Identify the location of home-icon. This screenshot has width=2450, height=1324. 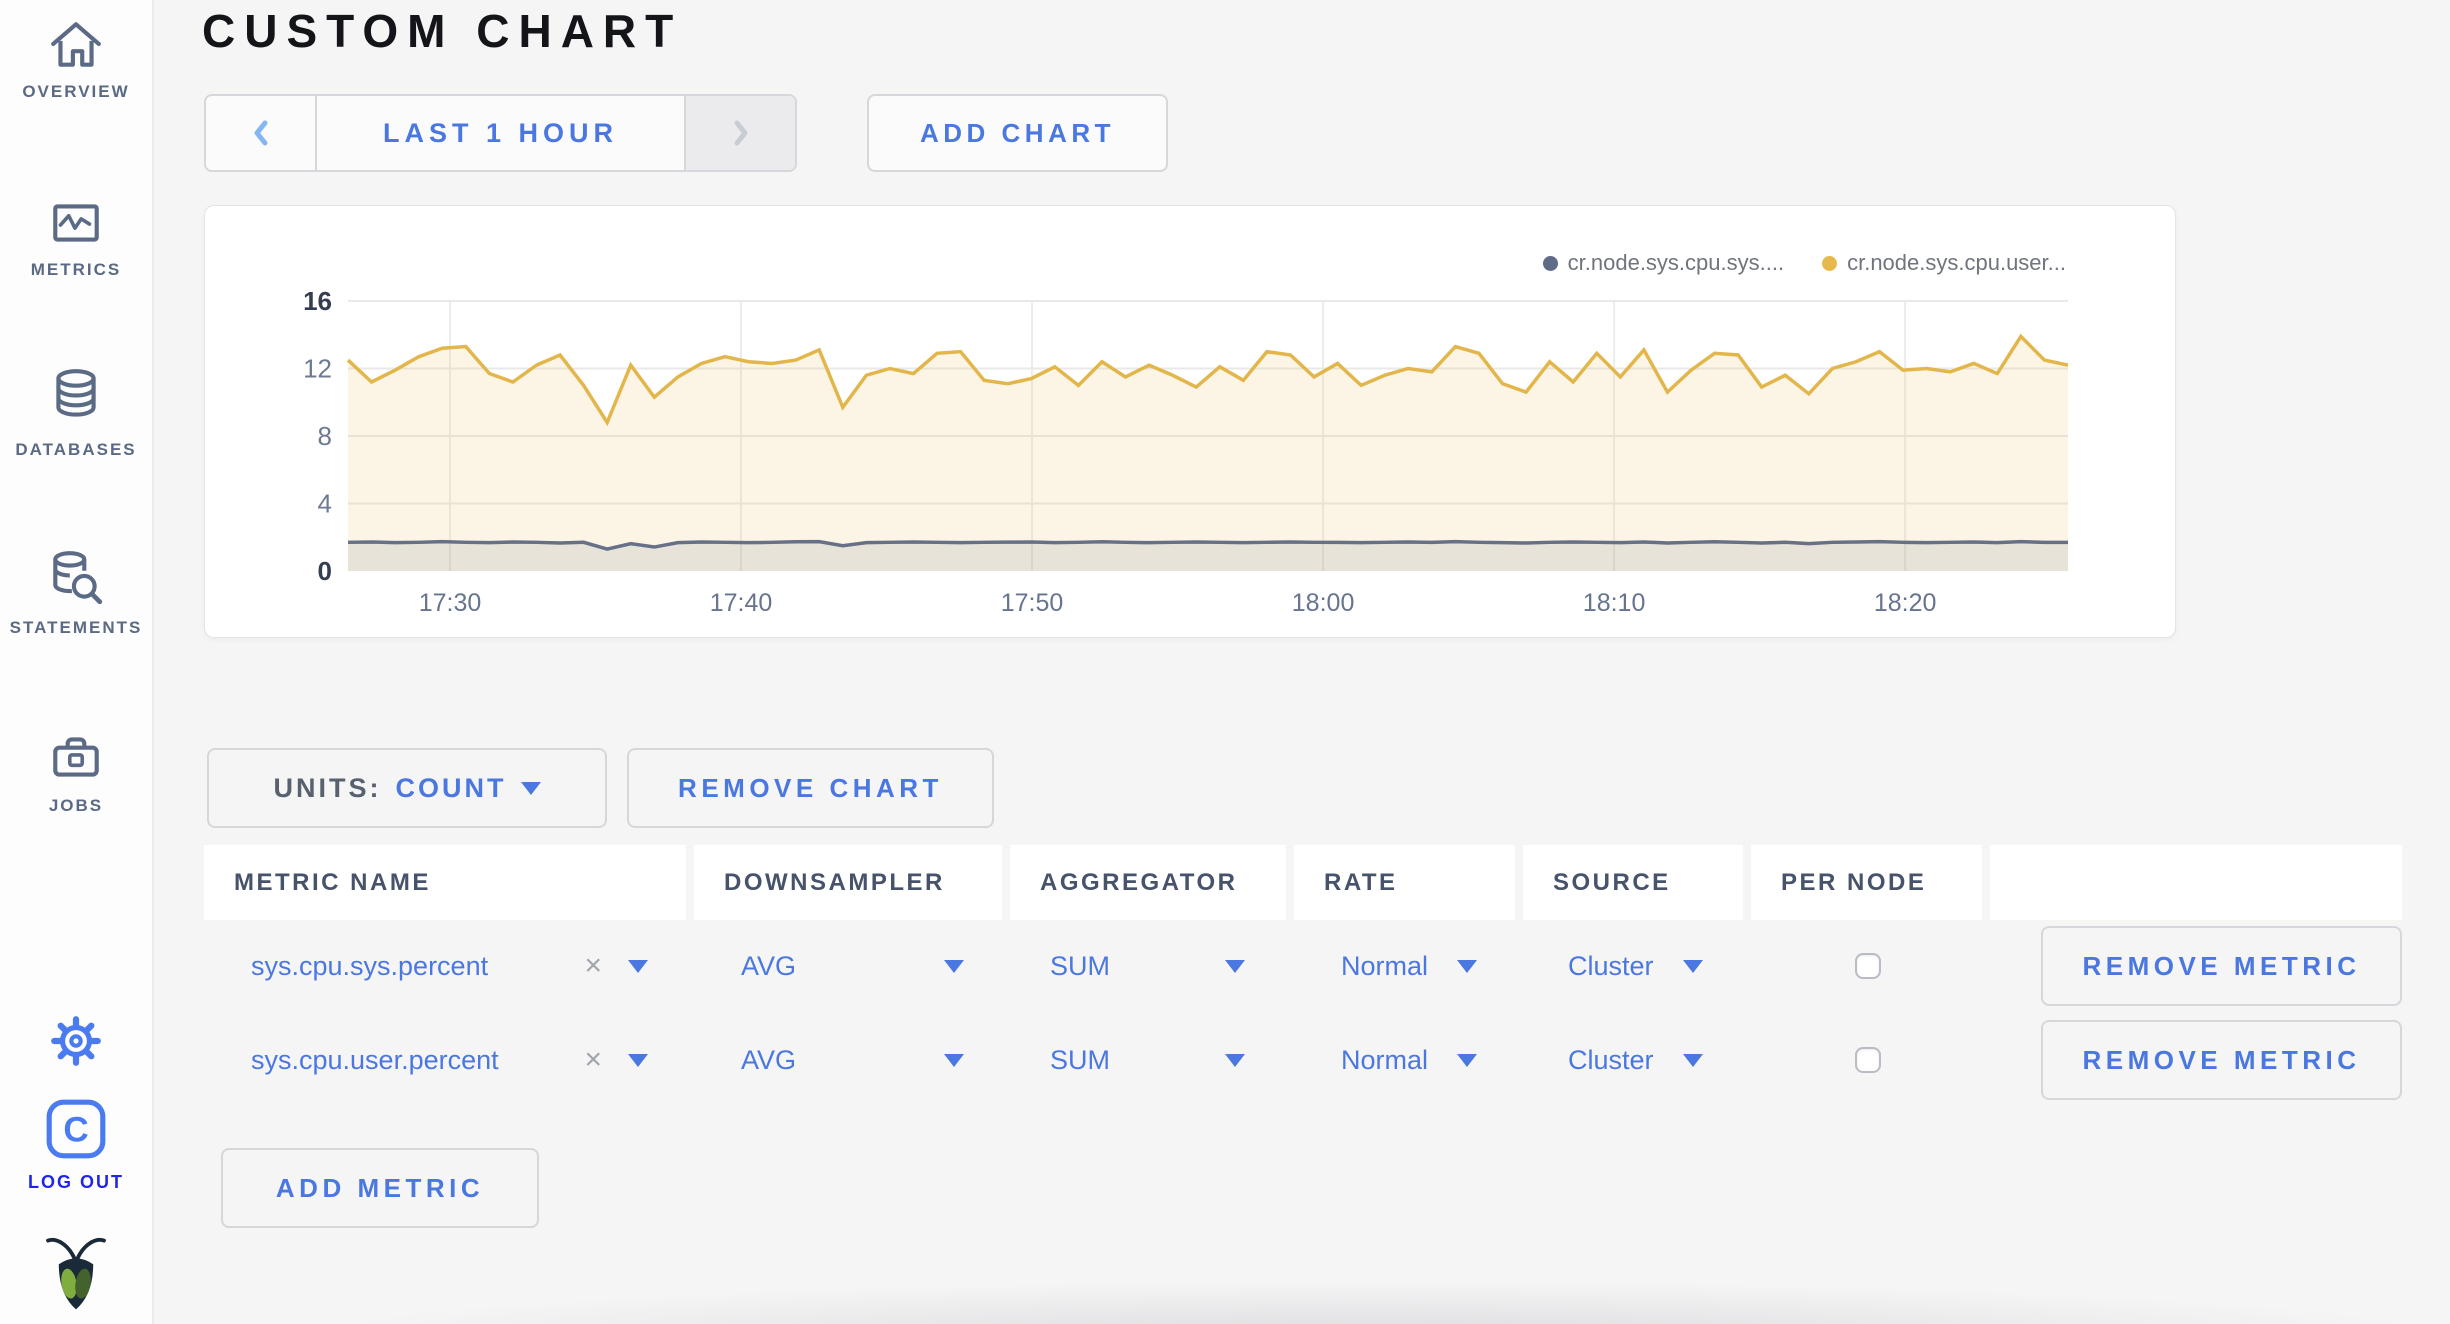
(76, 44).